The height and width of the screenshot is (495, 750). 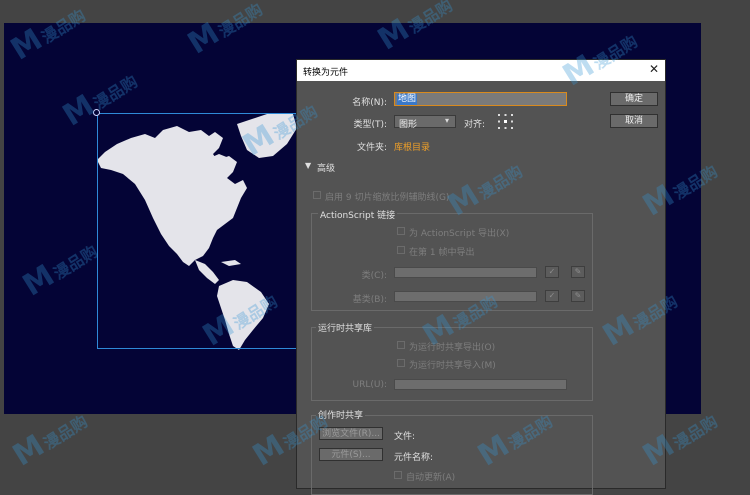 What do you see at coordinates (578, 296) in the screenshot?
I see `edit-base-class-icon: ✎` at bounding box center [578, 296].